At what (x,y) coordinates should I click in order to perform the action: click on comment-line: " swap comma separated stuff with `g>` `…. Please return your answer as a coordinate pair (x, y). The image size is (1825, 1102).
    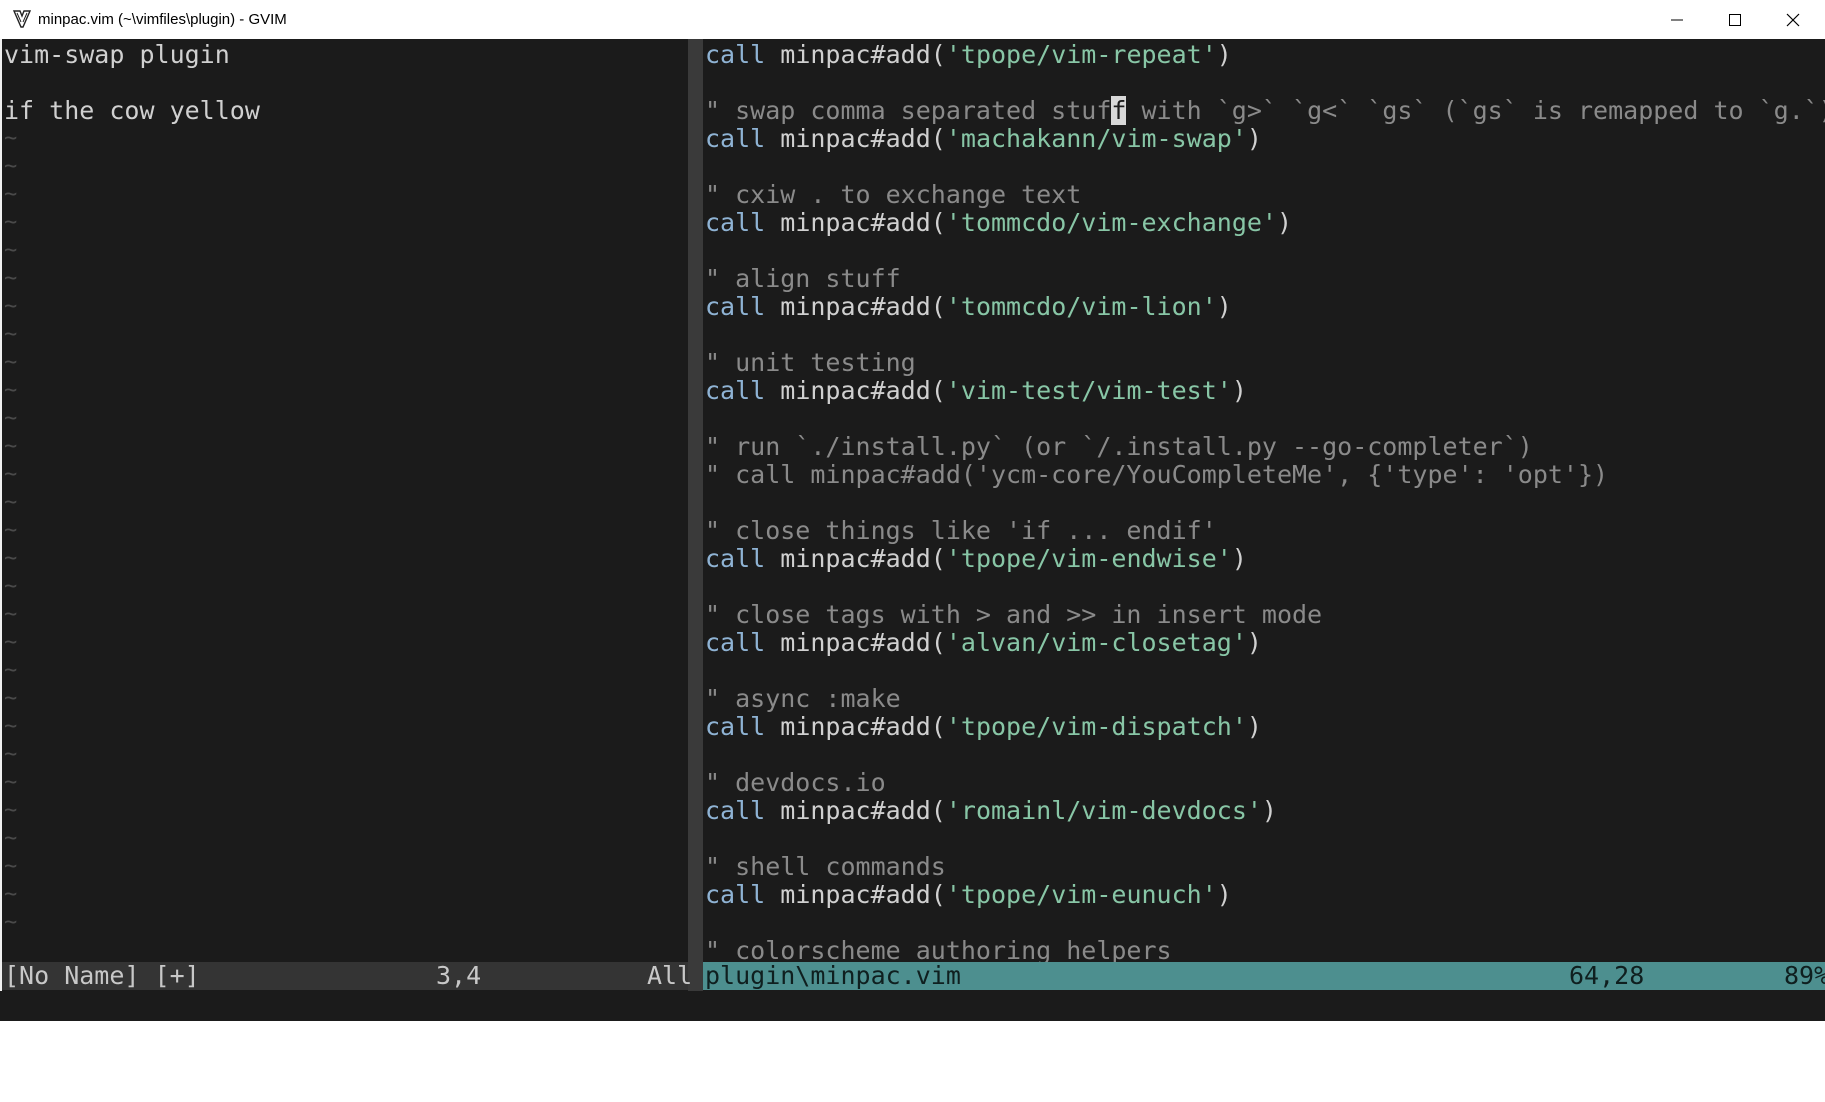
    Looking at the image, I should click on (1265, 110).